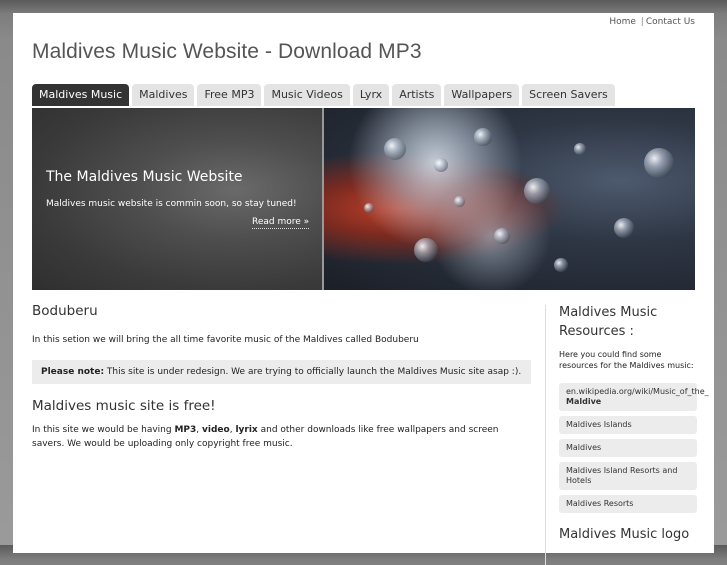  I want to click on contact-link: Contact Us, so click(670, 22).